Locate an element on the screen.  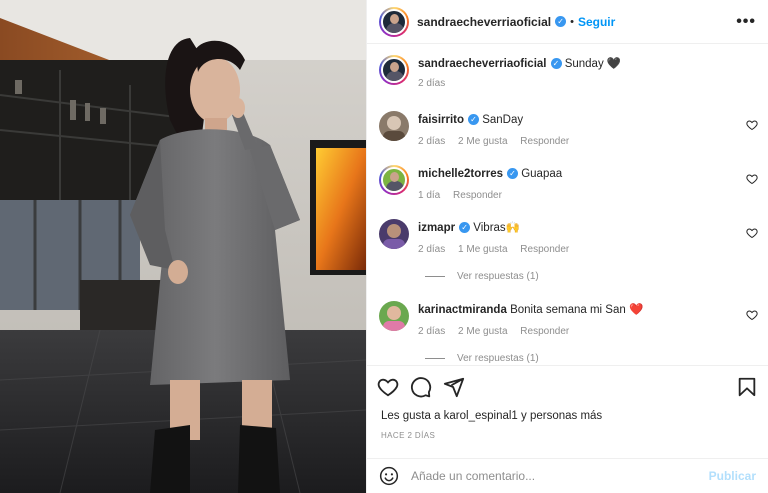
more-icon: ••• is located at coordinates (746, 22).